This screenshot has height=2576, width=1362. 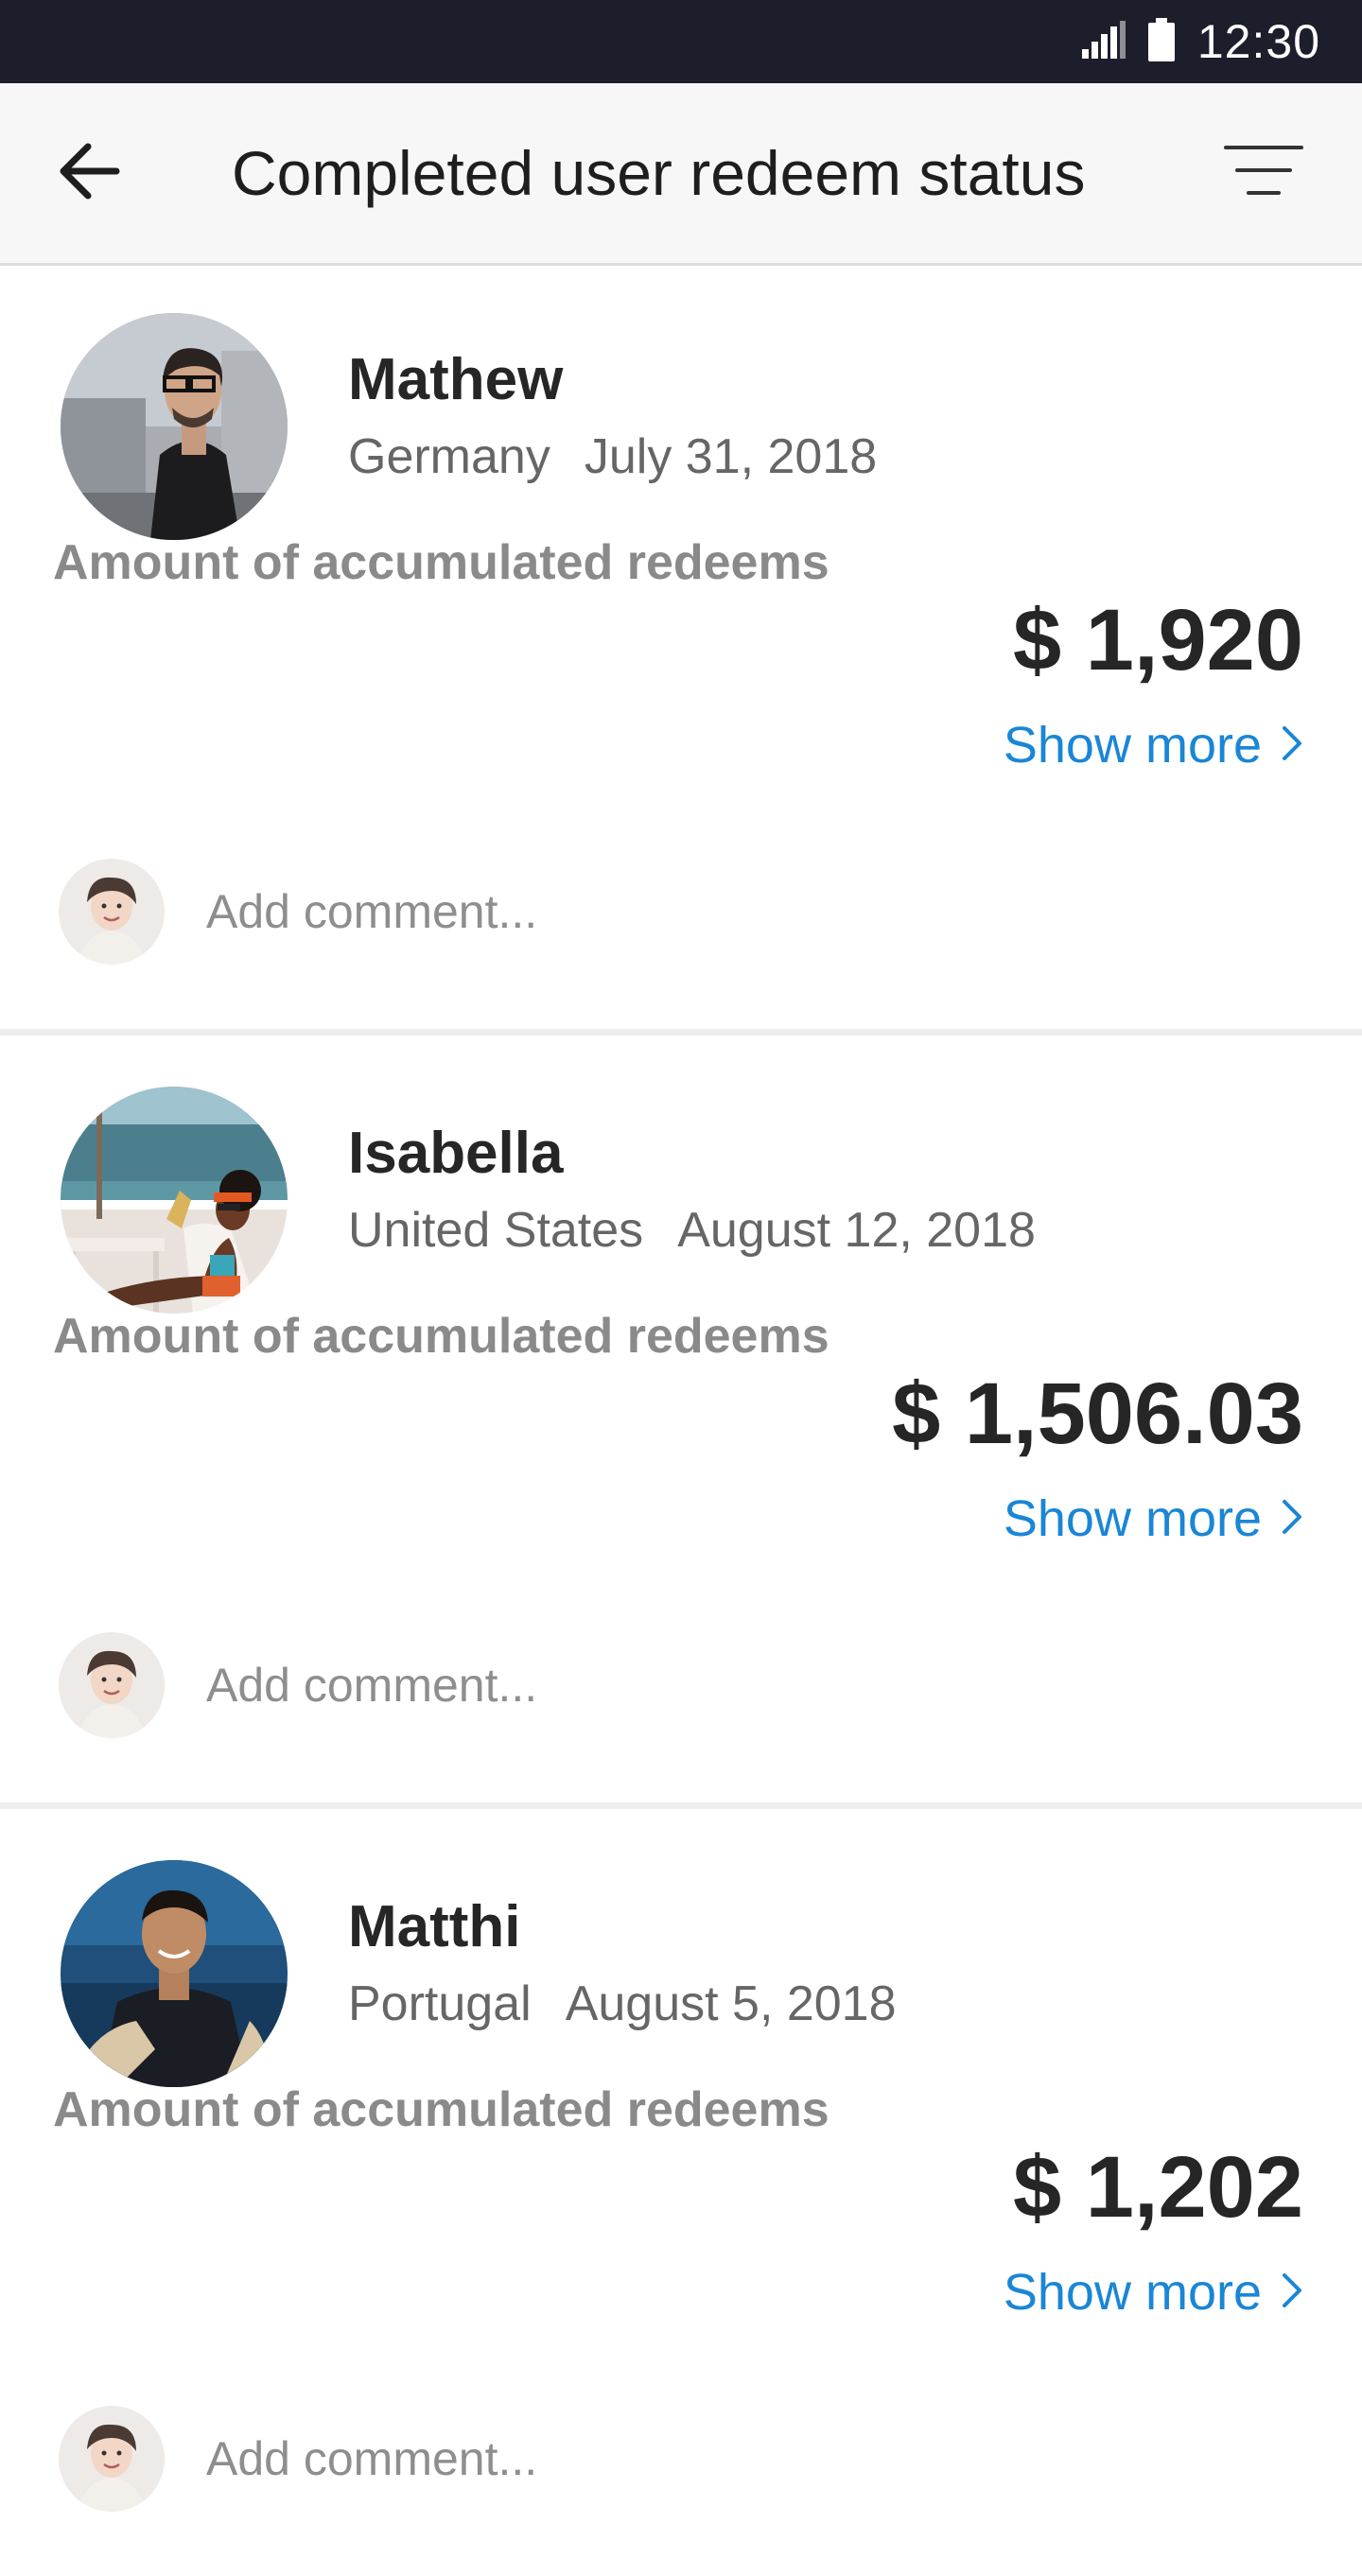 I want to click on user-name: Matthi, so click(x=434, y=1926).